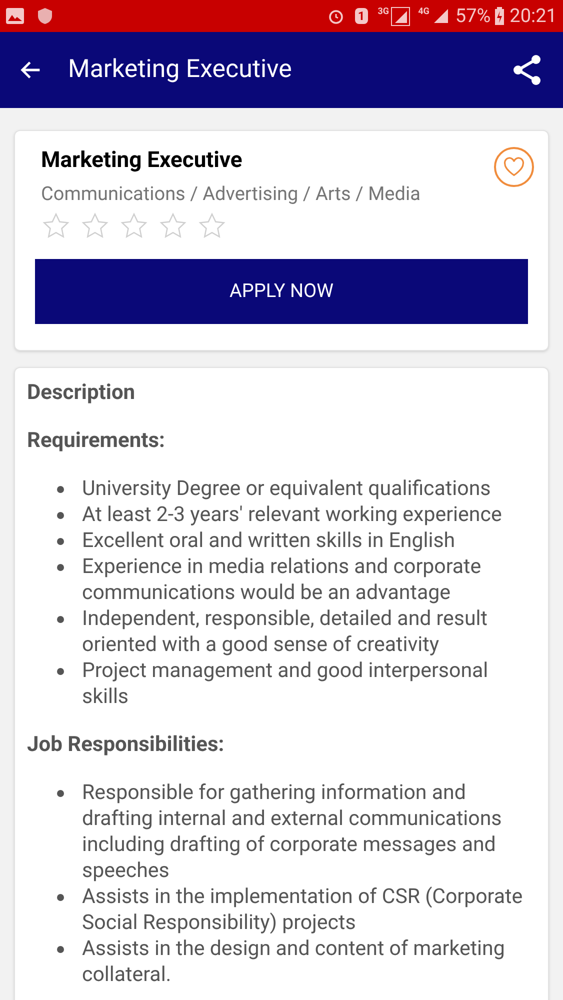  Describe the element at coordinates (303, 910) in the screenshot. I see `list-item: Assists in the implementation of CSR (Corporate Social Responsibility) projects` at that location.